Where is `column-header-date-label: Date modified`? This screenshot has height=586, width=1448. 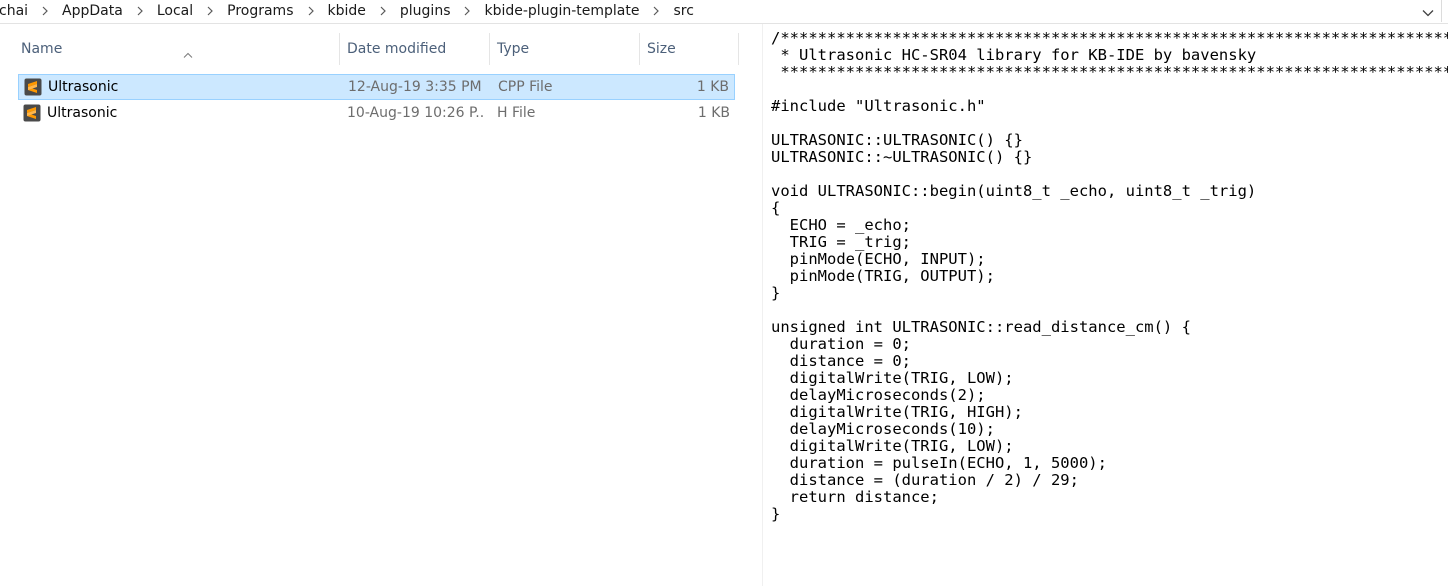 column-header-date-label: Date modified is located at coordinates (397, 49).